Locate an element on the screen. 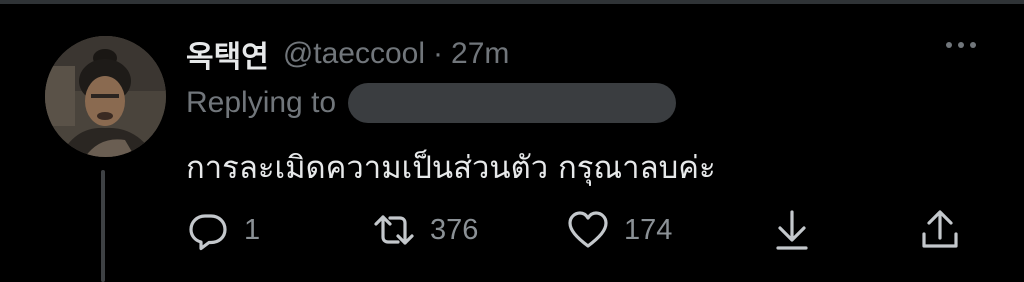 Image resolution: width=1024 pixels, height=282 pixels. top-divider is located at coordinates (512, 2).